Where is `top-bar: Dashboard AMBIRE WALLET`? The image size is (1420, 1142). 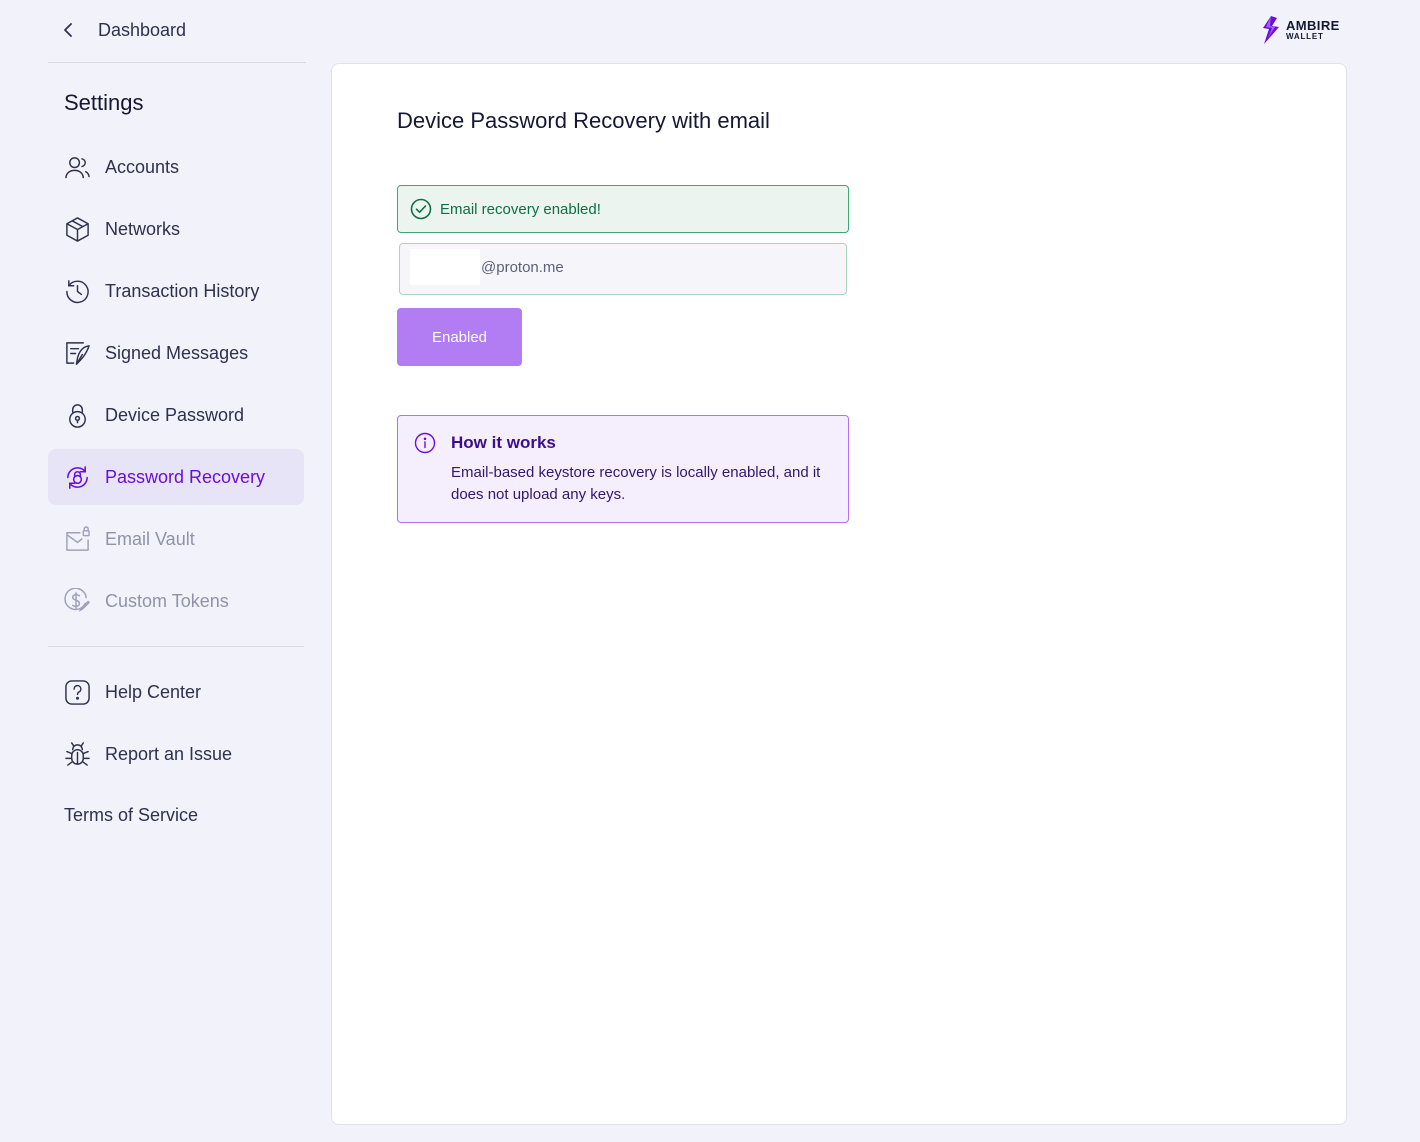
top-bar: Dashboard AMBIRE WALLET is located at coordinates (710, 31).